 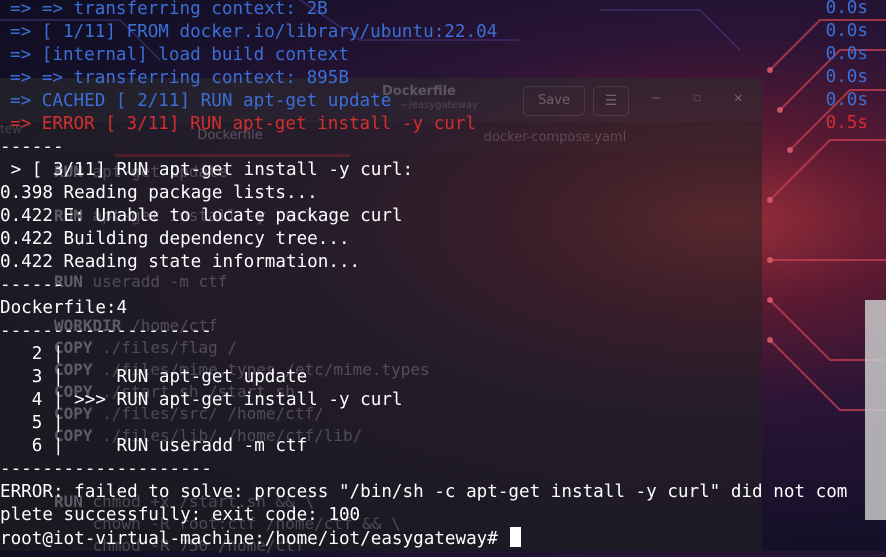 What do you see at coordinates (207, 170) in the screenshot?
I see `output-line: > [ 3/11] RUN apt-get install -y curl:` at bounding box center [207, 170].